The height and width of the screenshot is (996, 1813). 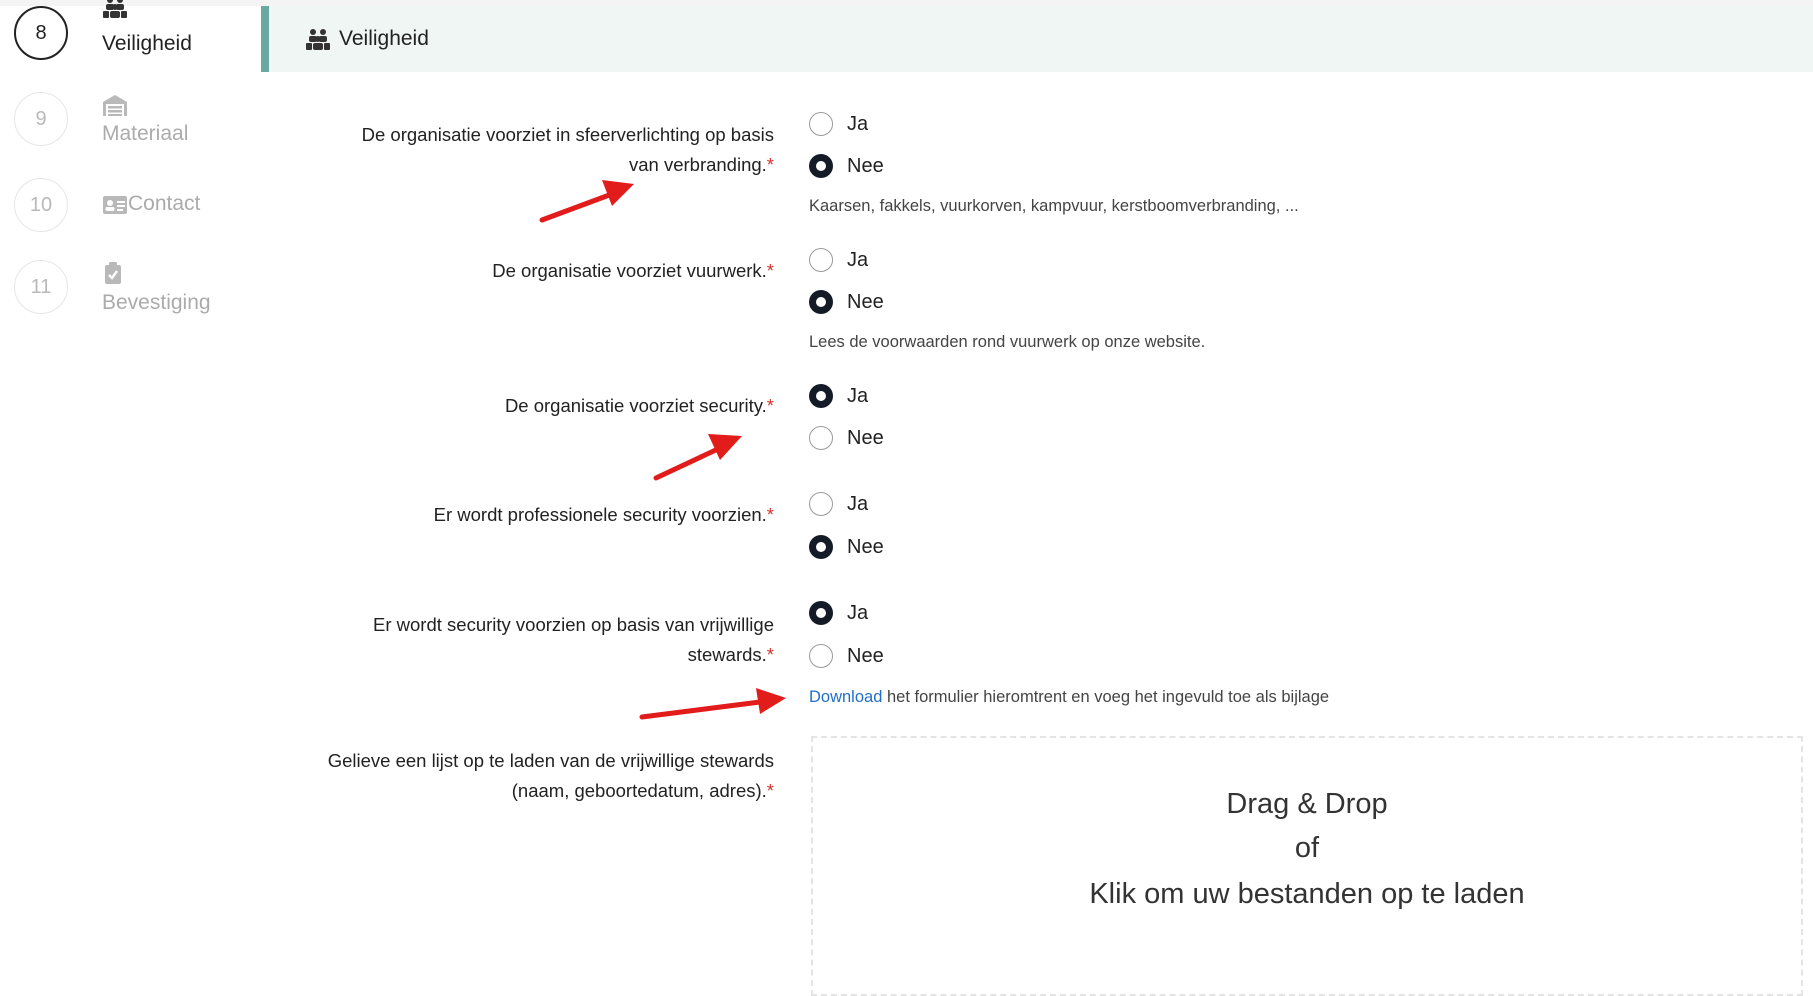 I want to click on warehouse-icon, so click(x=115, y=105).